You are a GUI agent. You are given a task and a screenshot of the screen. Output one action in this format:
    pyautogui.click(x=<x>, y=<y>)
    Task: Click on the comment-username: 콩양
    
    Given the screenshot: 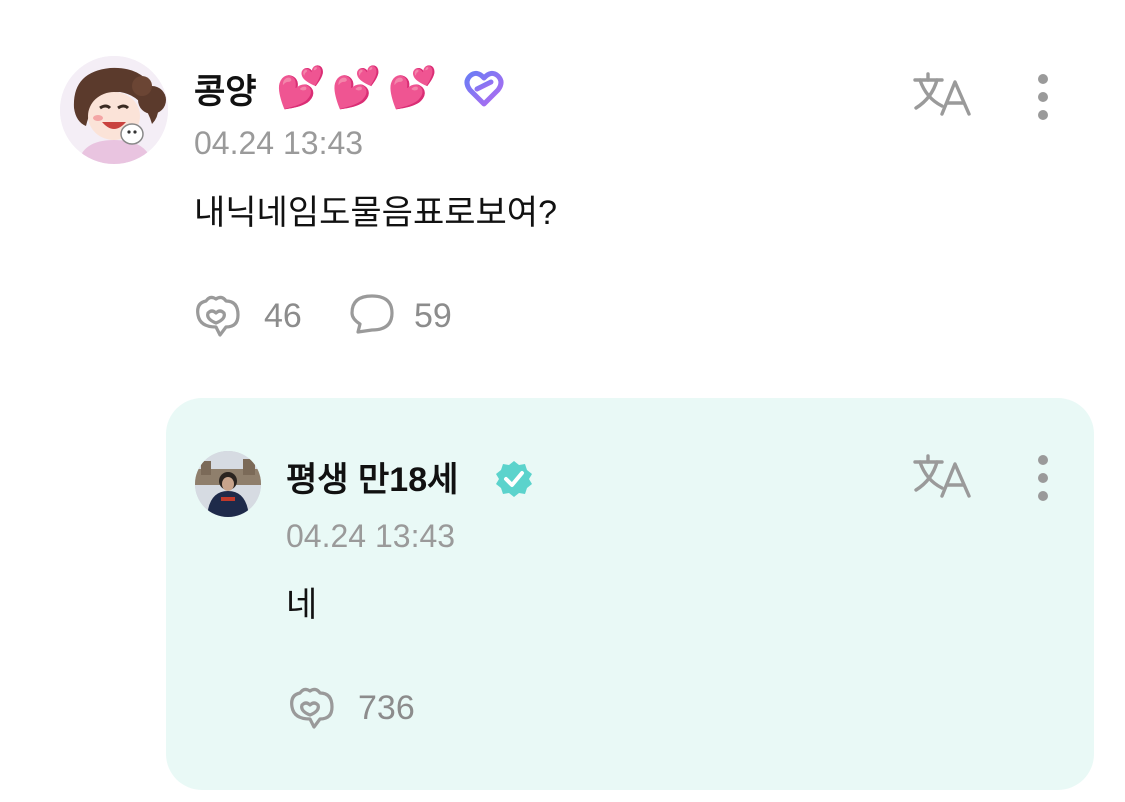 What is the action you would take?
    pyautogui.click(x=225, y=92)
    